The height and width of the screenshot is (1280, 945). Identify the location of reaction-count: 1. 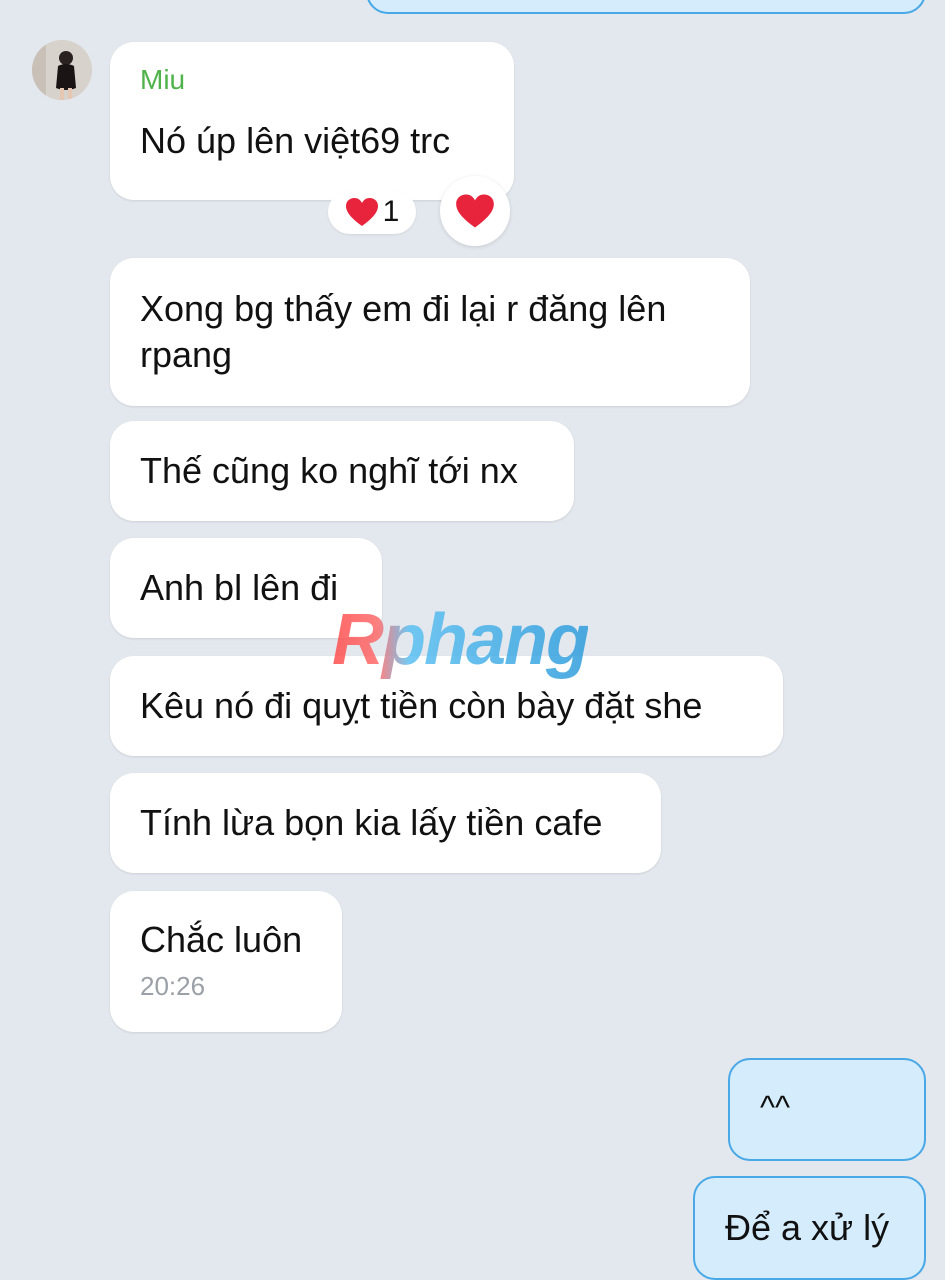
(391, 211).